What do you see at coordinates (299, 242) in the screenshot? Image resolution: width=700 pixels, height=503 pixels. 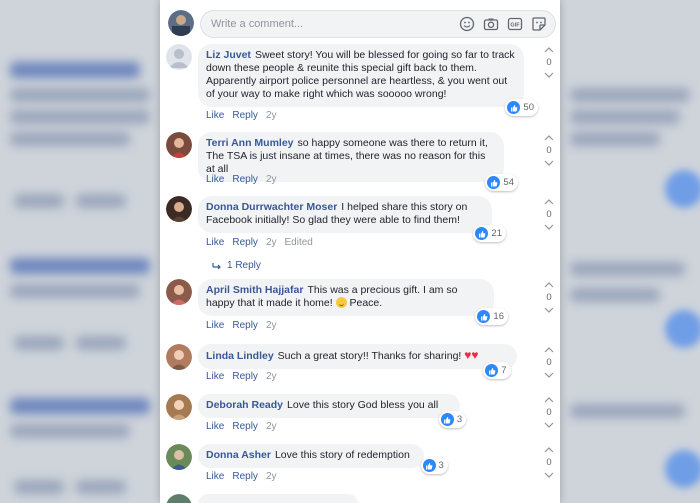 I see `edited-label: Edited` at bounding box center [299, 242].